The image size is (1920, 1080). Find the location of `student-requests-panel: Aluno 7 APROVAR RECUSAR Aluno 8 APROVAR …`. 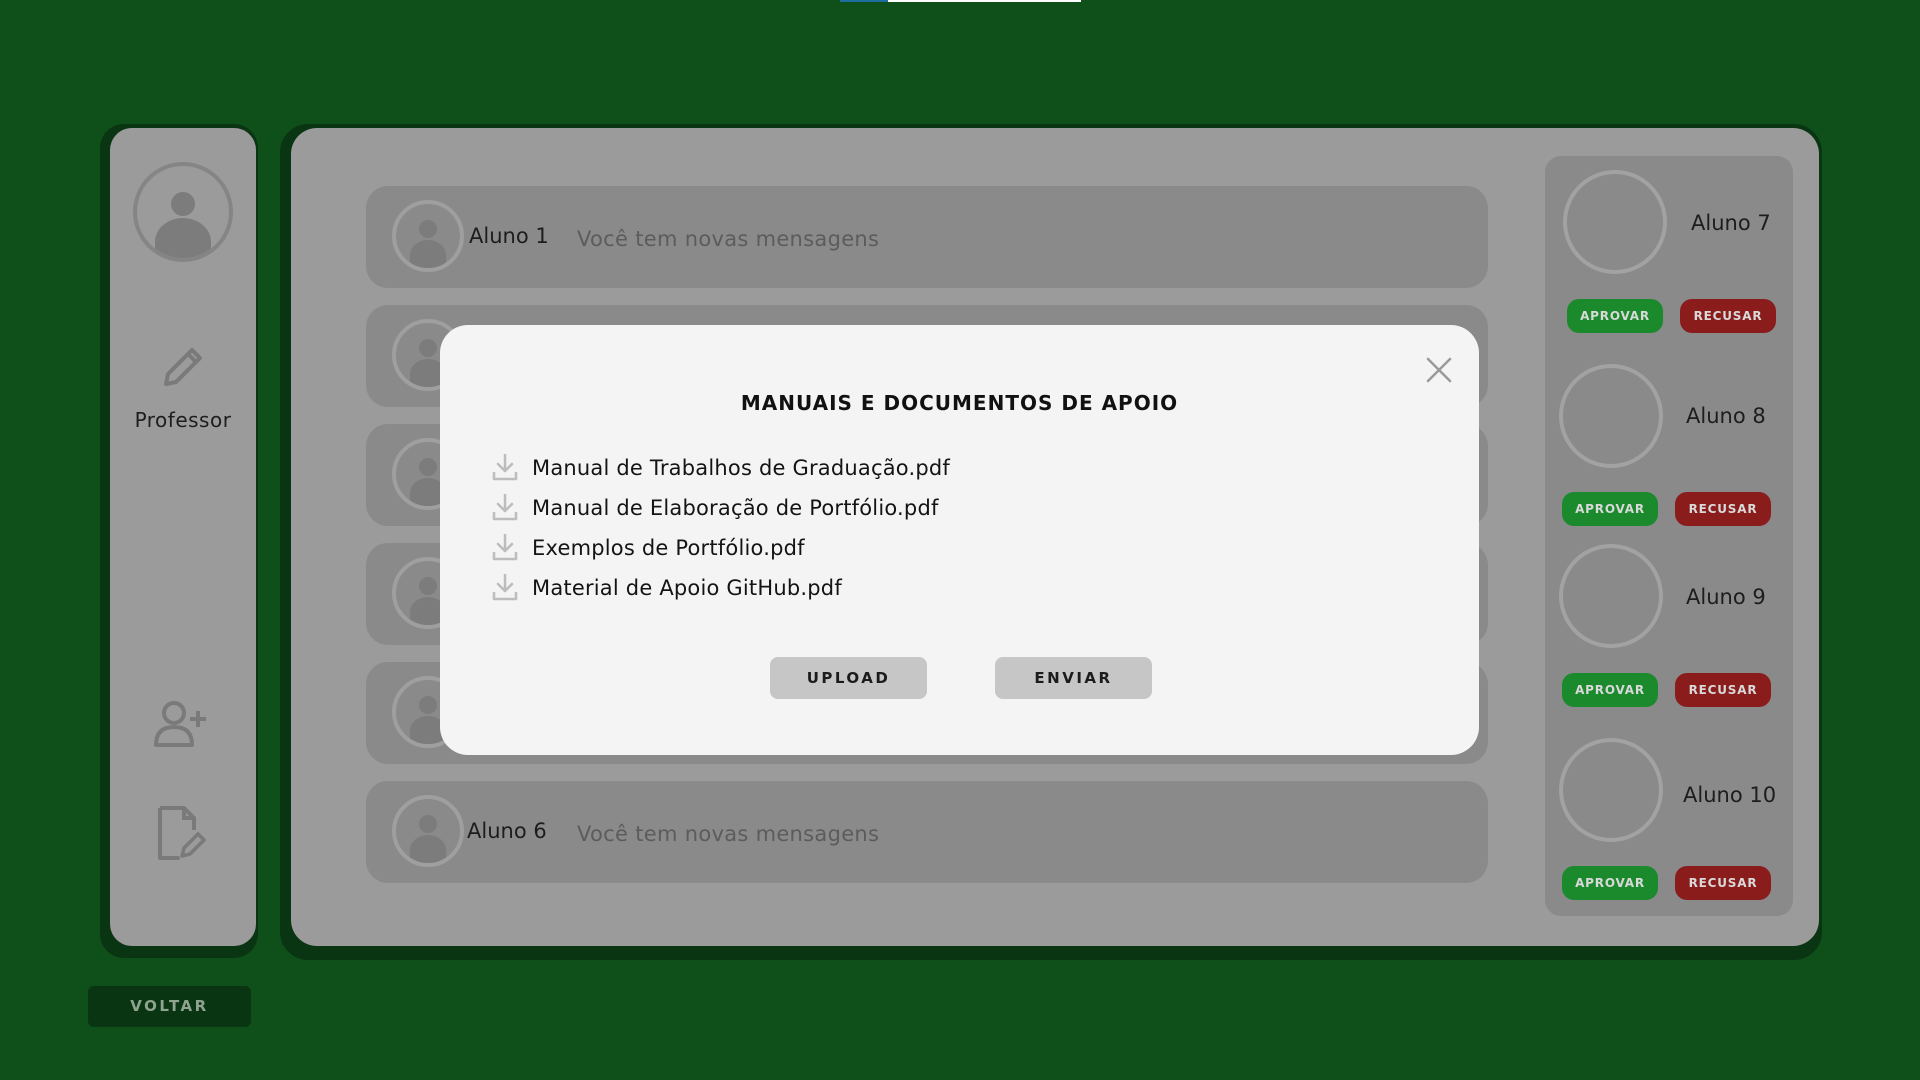

student-requests-panel: Aluno 7 APROVAR RECUSAR Aluno 8 APROVAR … is located at coordinates (1669, 536).